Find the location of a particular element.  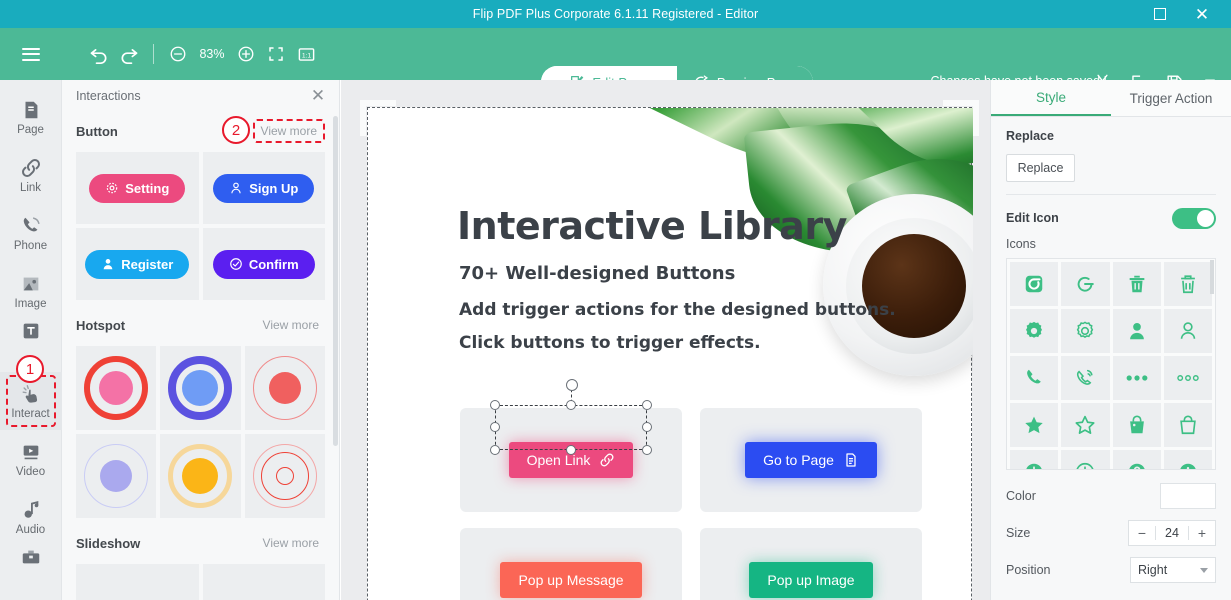

position-select: Right is located at coordinates (1173, 570).